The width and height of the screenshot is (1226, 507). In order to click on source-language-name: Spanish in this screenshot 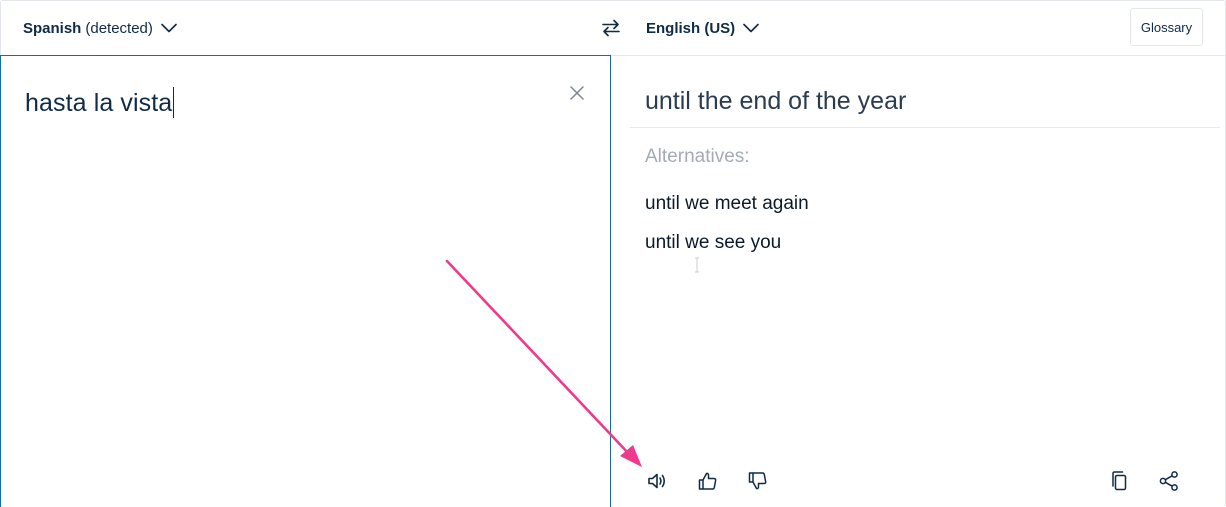, I will do `click(52, 28)`.